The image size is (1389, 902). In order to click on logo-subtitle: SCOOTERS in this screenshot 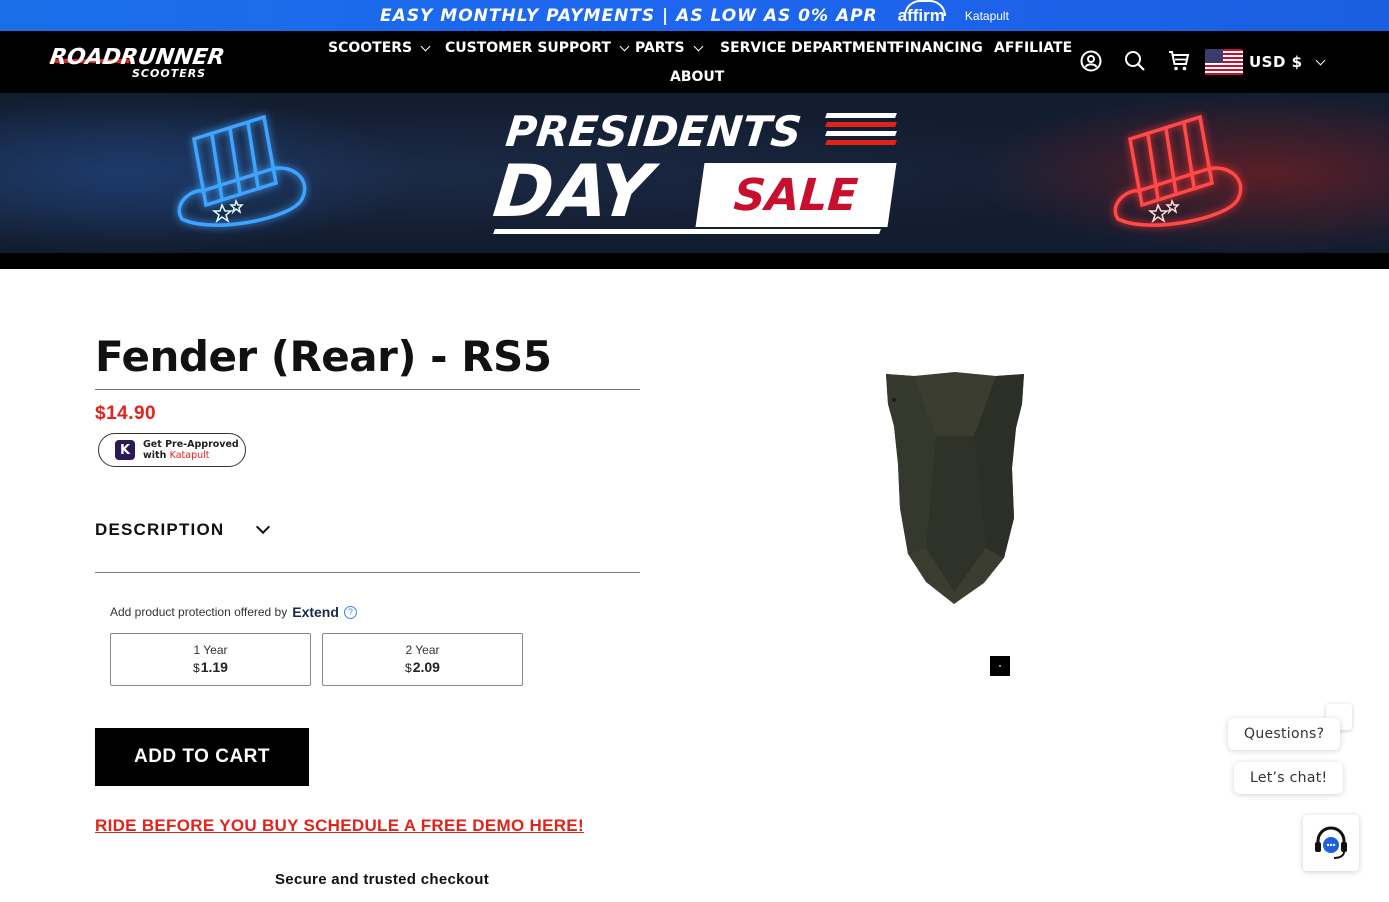, I will do `click(169, 73)`.